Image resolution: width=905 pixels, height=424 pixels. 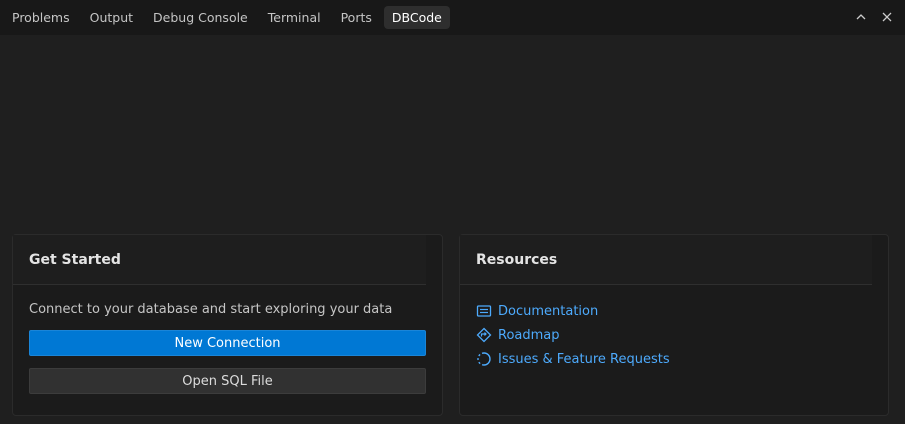 I want to click on tab-output: Output, so click(x=111, y=17).